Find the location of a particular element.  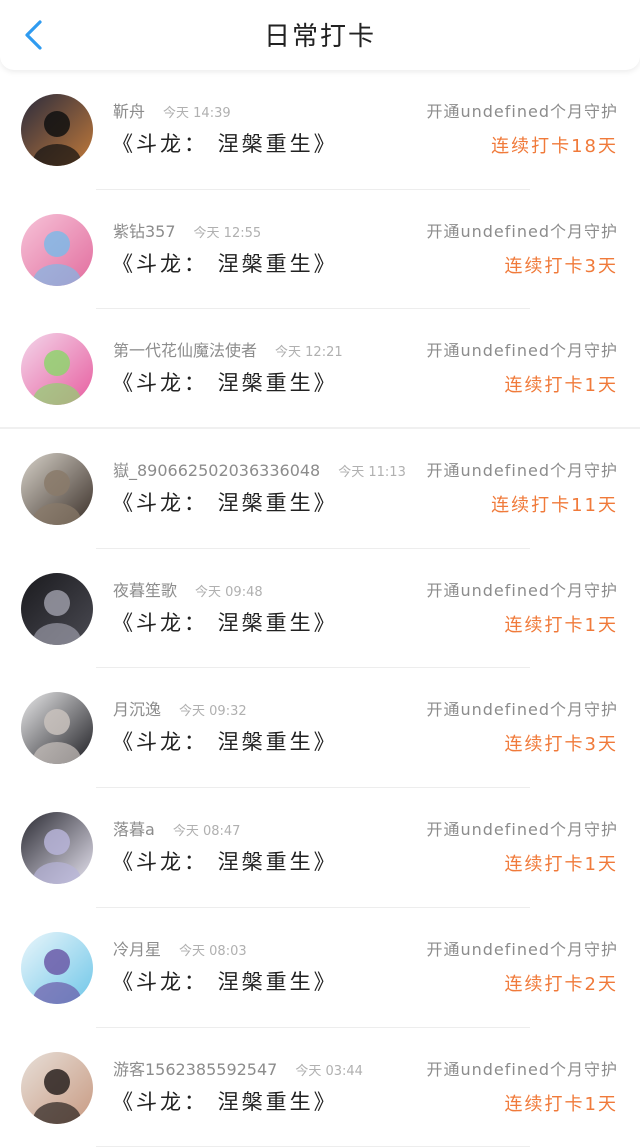

streak-count: 连续打卡18天 is located at coordinates (554, 145).